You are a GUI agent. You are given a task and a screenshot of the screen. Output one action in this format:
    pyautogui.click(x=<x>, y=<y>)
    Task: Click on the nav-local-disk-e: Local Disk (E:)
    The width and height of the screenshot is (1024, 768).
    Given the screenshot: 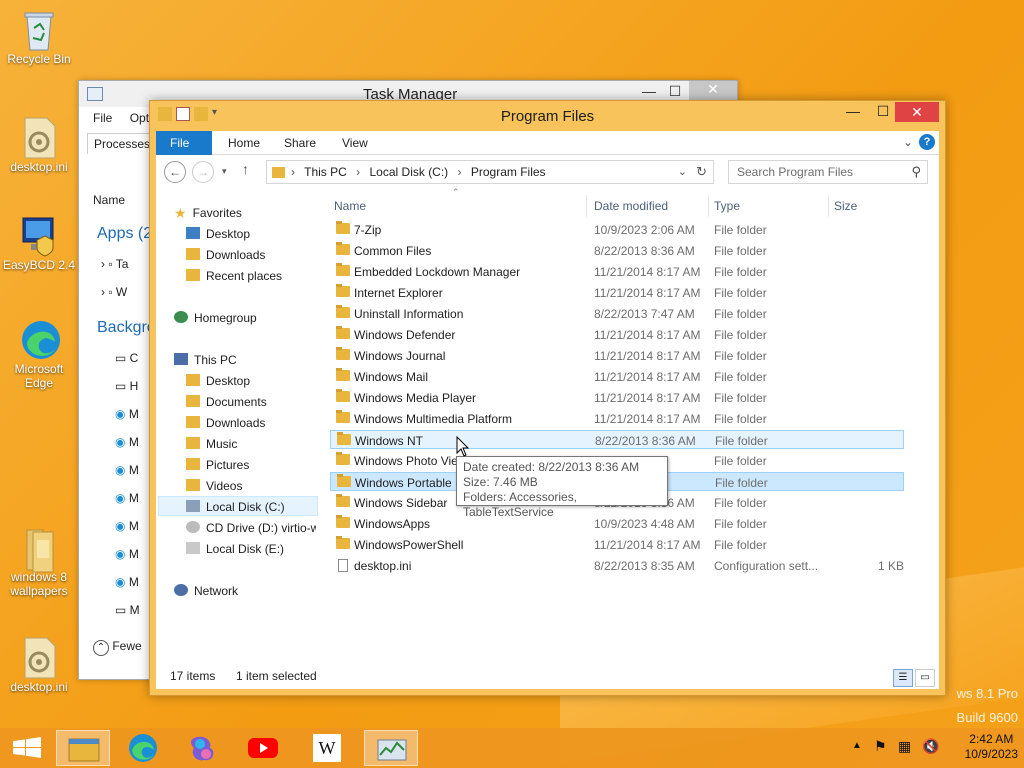 What is the action you would take?
    pyautogui.click(x=235, y=549)
    